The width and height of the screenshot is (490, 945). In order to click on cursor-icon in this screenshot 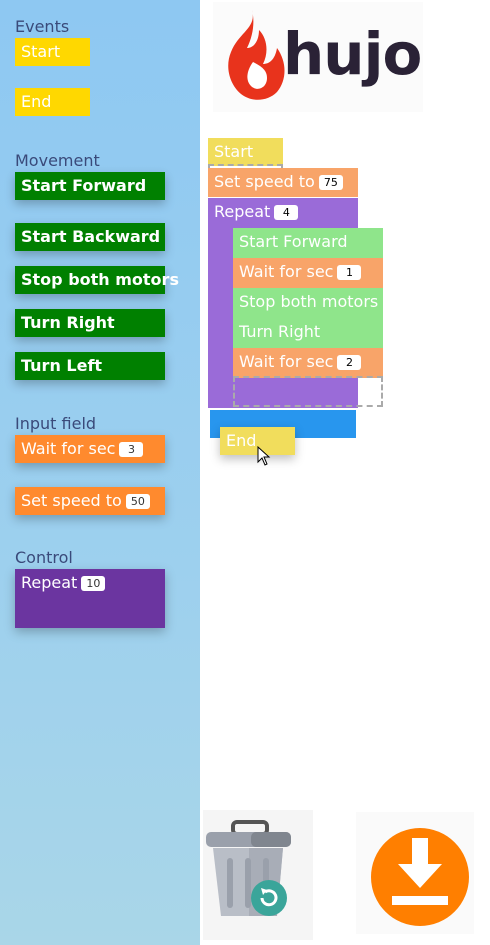, I will do `click(264, 456)`.